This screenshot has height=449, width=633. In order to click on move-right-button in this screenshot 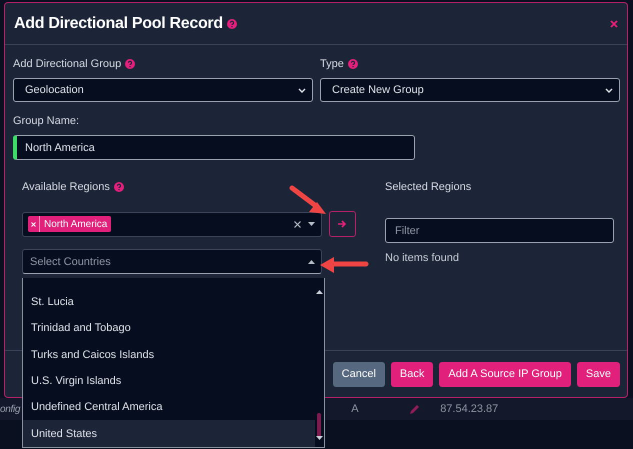, I will do `click(342, 224)`.